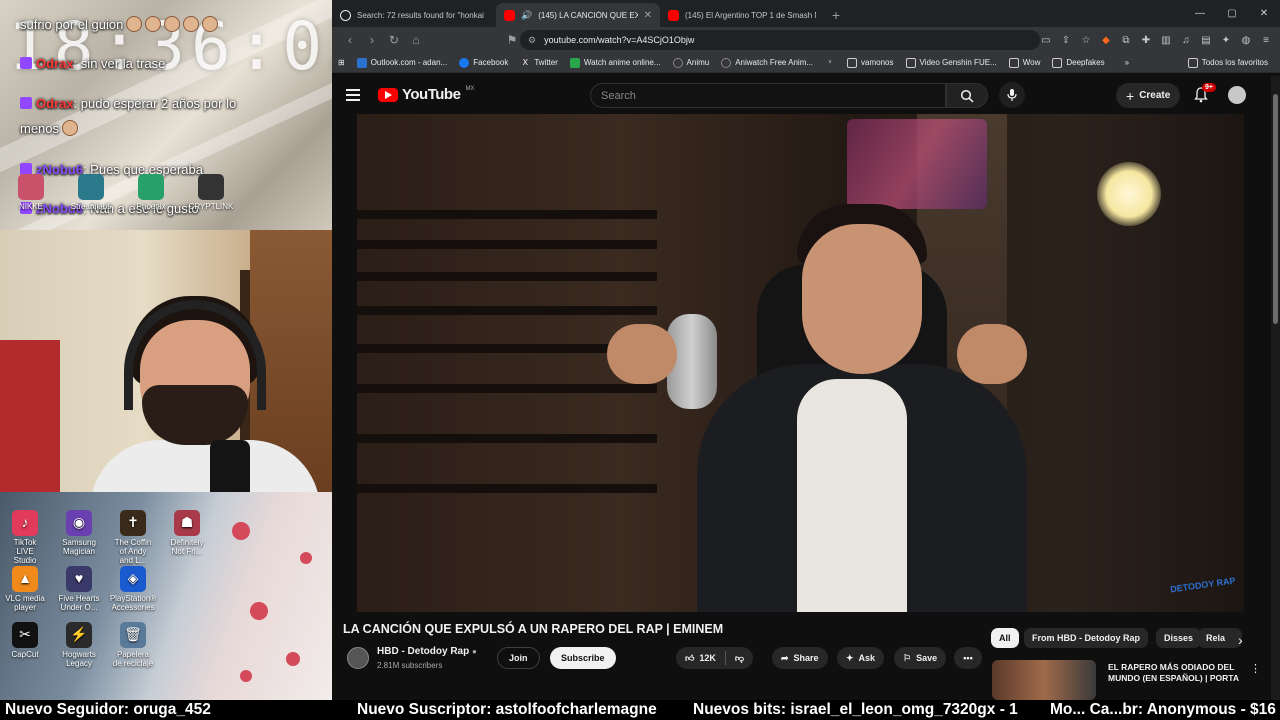 The image size is (1280, 720). I want to click on leo-icon: ✦, so click(1226, 40).